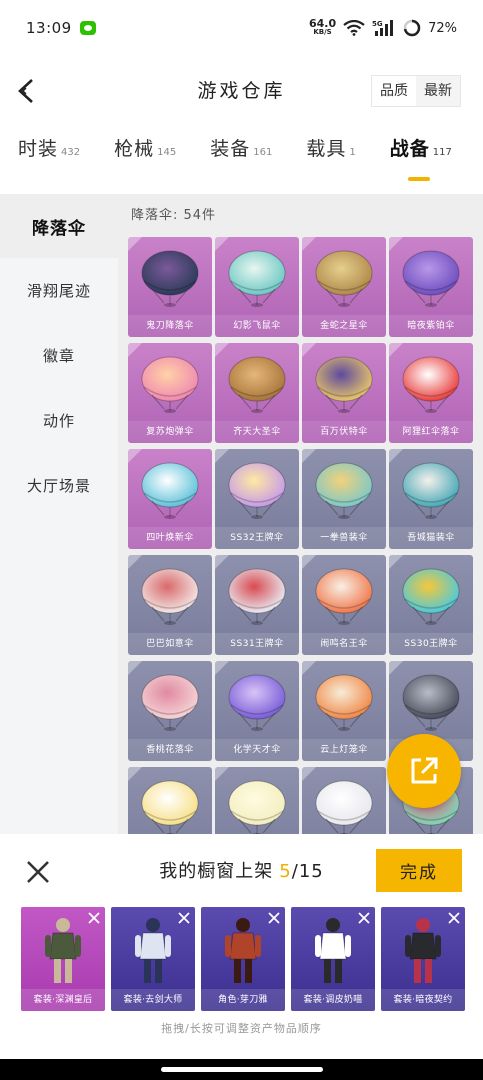  I want to click on back-button, so click(27, 91).